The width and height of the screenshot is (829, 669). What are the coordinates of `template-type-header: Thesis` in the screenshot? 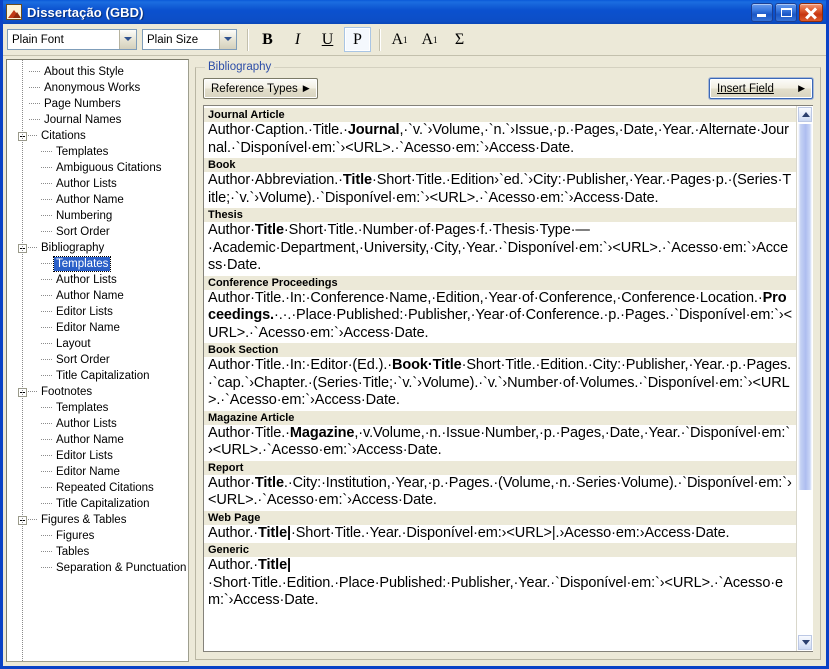 It's located at (500, 215).